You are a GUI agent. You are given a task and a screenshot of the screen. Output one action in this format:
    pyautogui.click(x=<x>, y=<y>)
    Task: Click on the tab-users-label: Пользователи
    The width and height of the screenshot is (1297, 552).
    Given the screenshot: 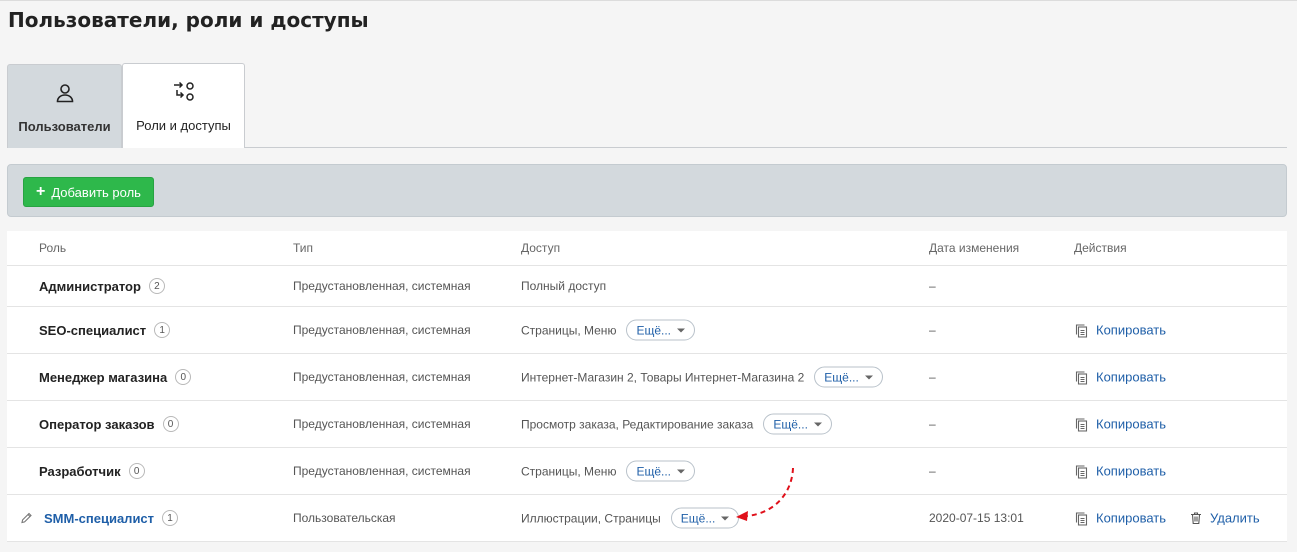 What is the action you would take?
    pyautogui.click(x=64, y=126)
    